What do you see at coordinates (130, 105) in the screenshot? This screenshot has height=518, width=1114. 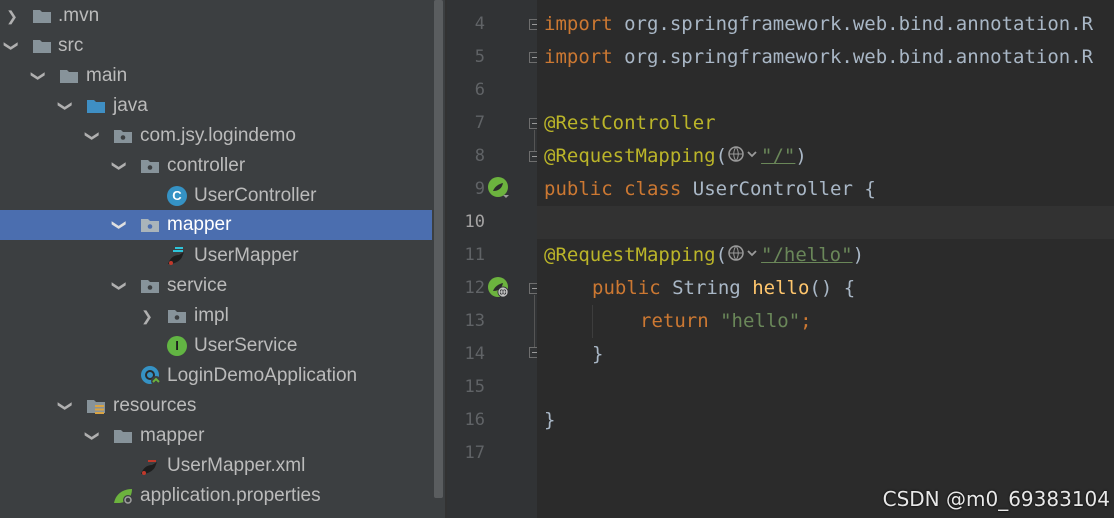 I see `tree-item-label: java` at bounding box center [130, 105].